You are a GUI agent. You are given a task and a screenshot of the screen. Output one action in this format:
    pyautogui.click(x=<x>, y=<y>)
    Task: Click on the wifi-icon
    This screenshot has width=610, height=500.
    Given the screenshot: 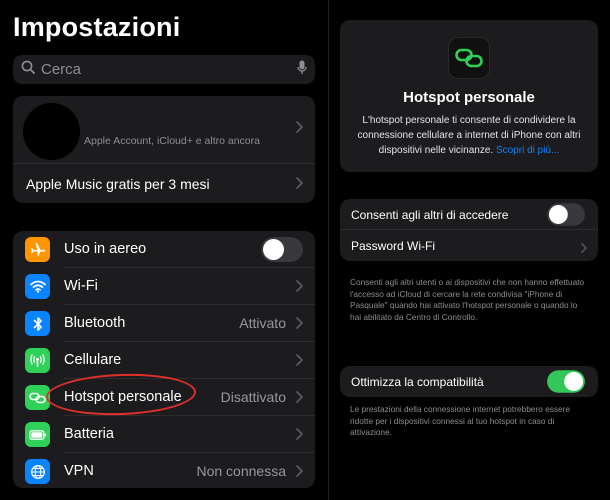 What is the action you would take?
    pyautogui.click(x=37, y=286)
    